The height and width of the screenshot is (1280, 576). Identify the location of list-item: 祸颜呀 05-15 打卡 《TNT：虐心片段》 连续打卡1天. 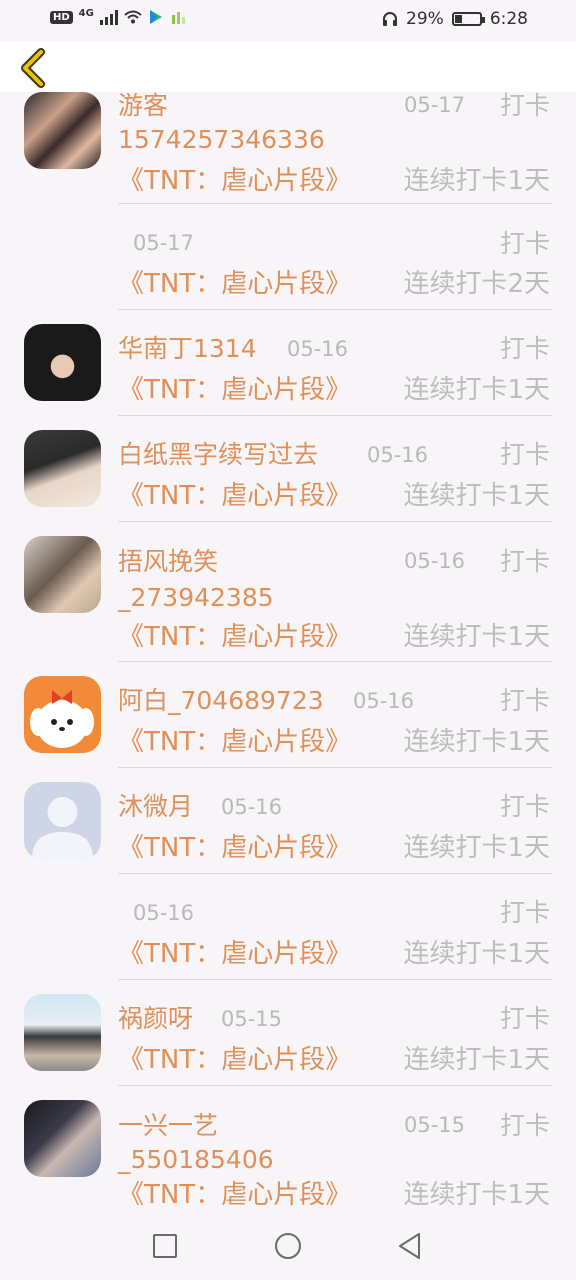
(288, 1033).